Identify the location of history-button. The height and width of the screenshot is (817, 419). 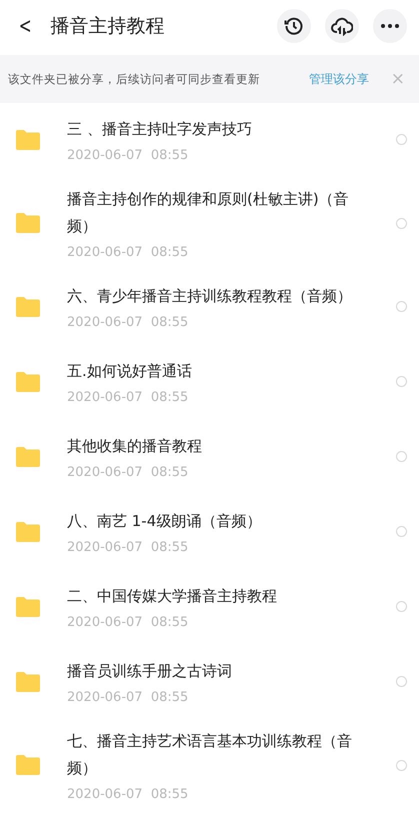
(294, 26).